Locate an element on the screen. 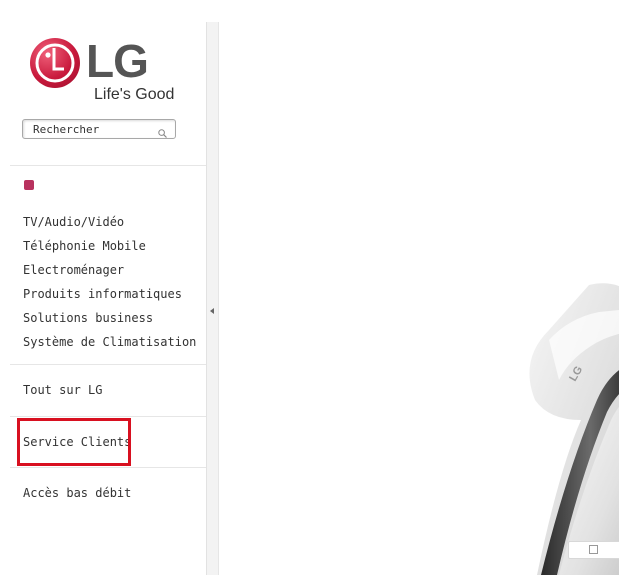 This screenshot has height=575, width=619. nav-item-business-solutions: Solutions business is located at coordinates (109, 321).